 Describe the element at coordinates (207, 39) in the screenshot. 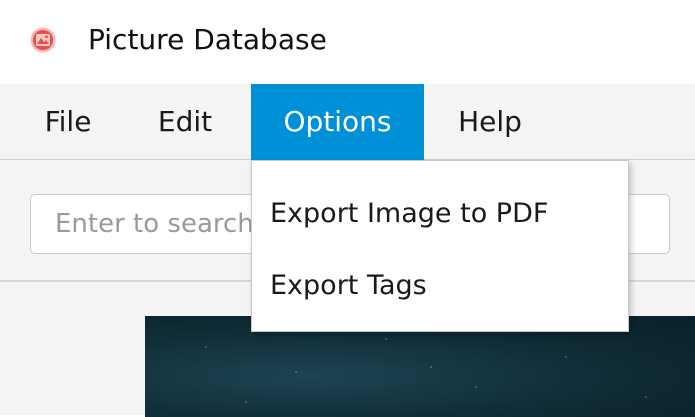

I see `window-title: Picture Database` at that location.